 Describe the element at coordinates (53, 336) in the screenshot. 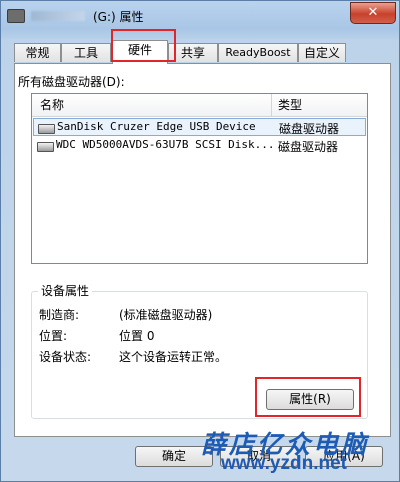

I see `location-label: 位置:` at that location.